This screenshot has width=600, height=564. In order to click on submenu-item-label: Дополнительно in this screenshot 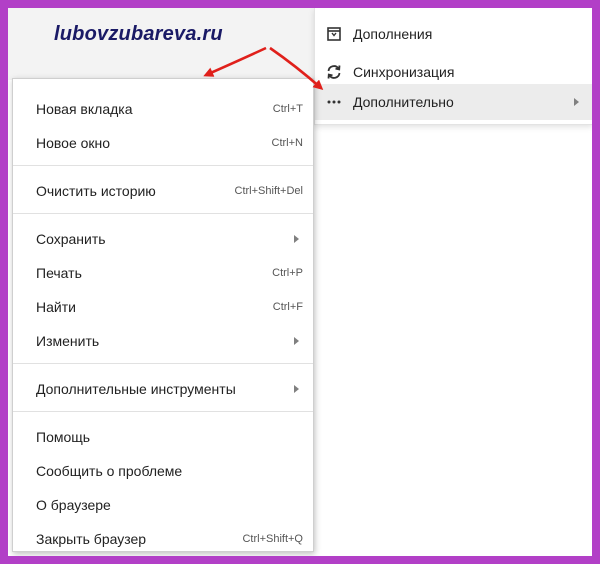, I will do `click(403, 102)`.